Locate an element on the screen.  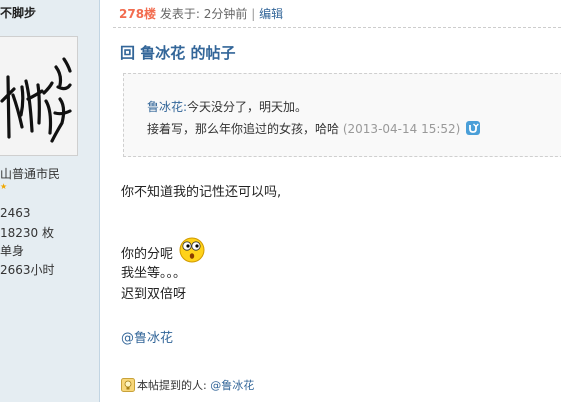
quote-author: 鲁冰花: is located at coordinates (167, 107).